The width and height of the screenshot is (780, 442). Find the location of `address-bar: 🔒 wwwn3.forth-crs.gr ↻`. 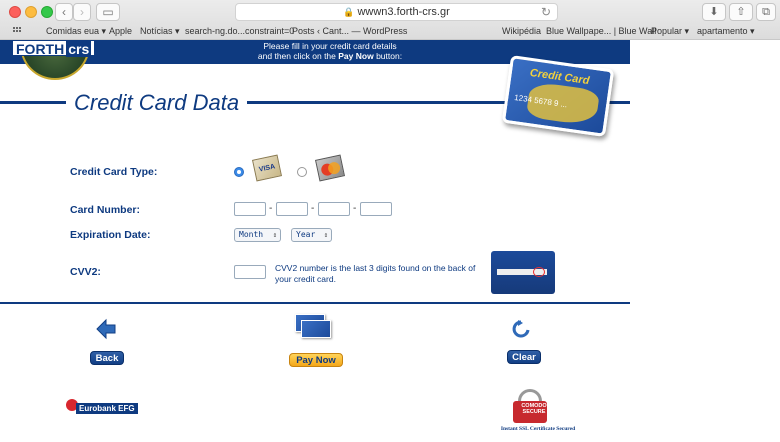

address-bar: 🔒 wwwn3.forth-crs.gr ↻ is located at coordinates (396, 12).